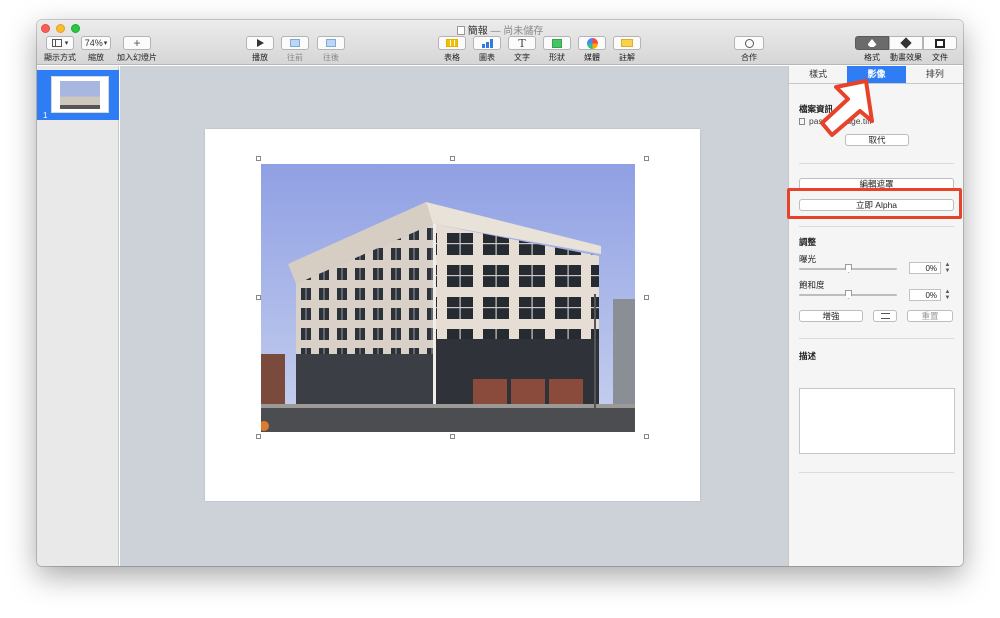  What do you see at coordinates (522, 43) in the screenshot?
I see `text-icon: T` at bounding box center [522, 43].